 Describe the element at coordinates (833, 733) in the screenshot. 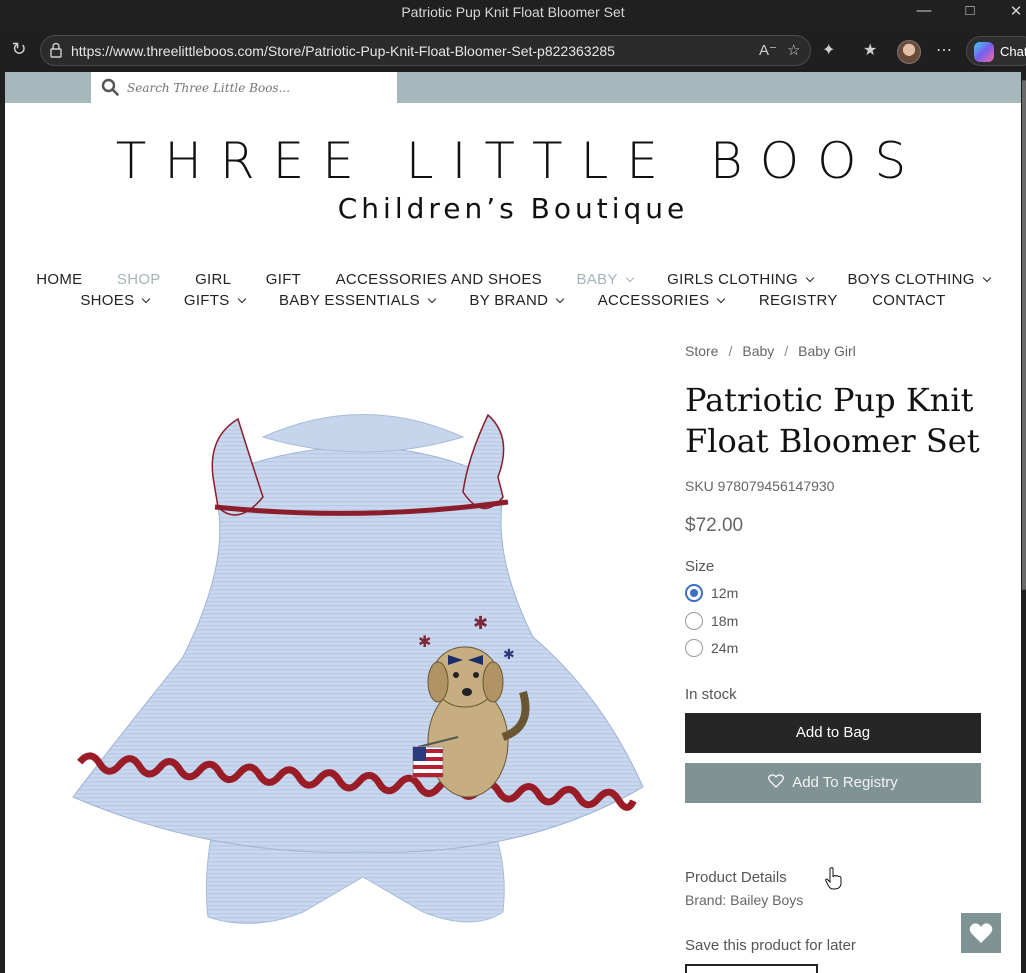

I see `add-to-bag-button: Add to Bag` at that location.